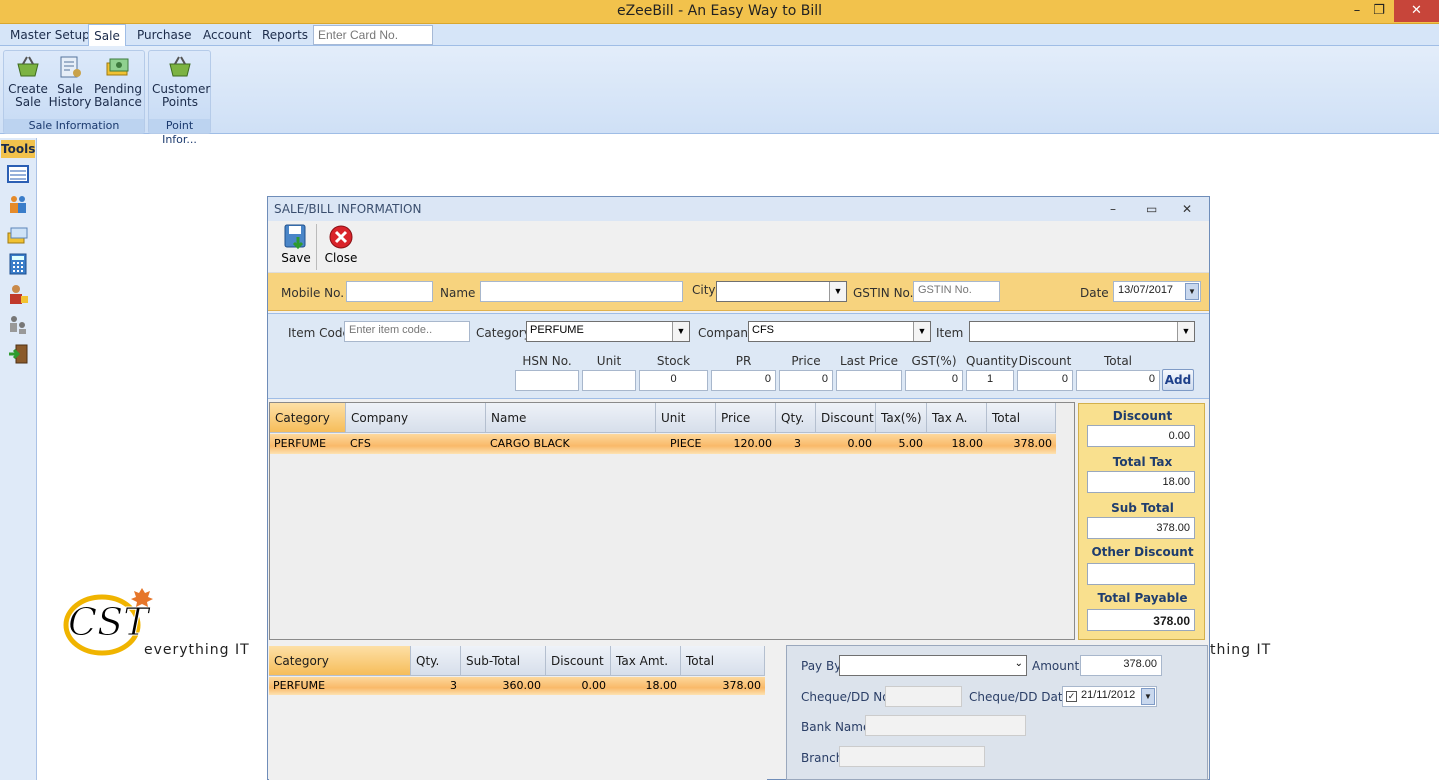 This screenshot has height=780, width=1439. Describe the element at coordinates (1045, 361) in the screenshot. I see `discount-header: Discount` at that location.